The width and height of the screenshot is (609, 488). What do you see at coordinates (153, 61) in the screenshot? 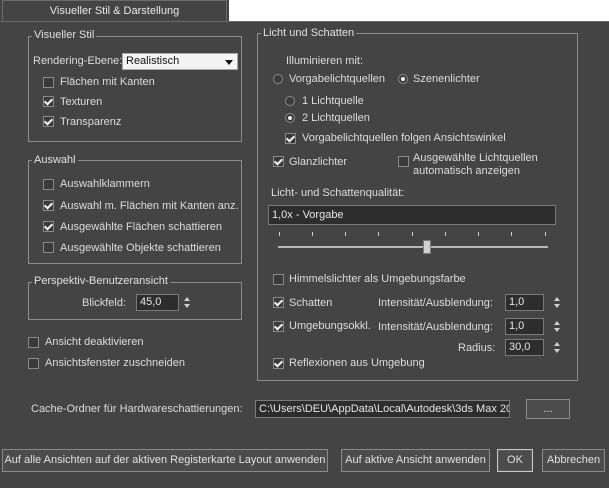
I see `render-level-value: Realistisch` at bounding box center [153, 61].